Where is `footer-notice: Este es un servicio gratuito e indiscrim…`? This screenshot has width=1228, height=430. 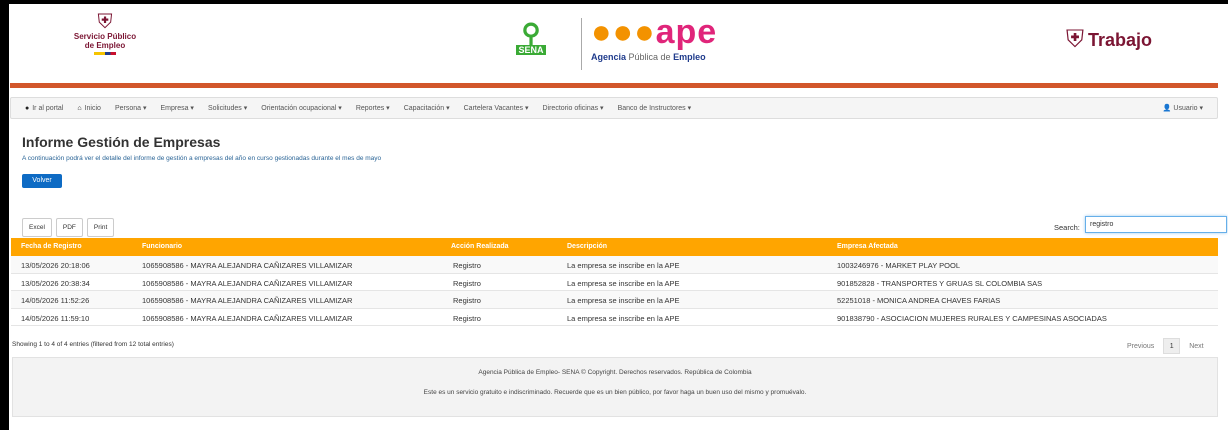 footer-notice: Este es un servicio gratuito e indiscrim… is located at coordinates (615, 392).